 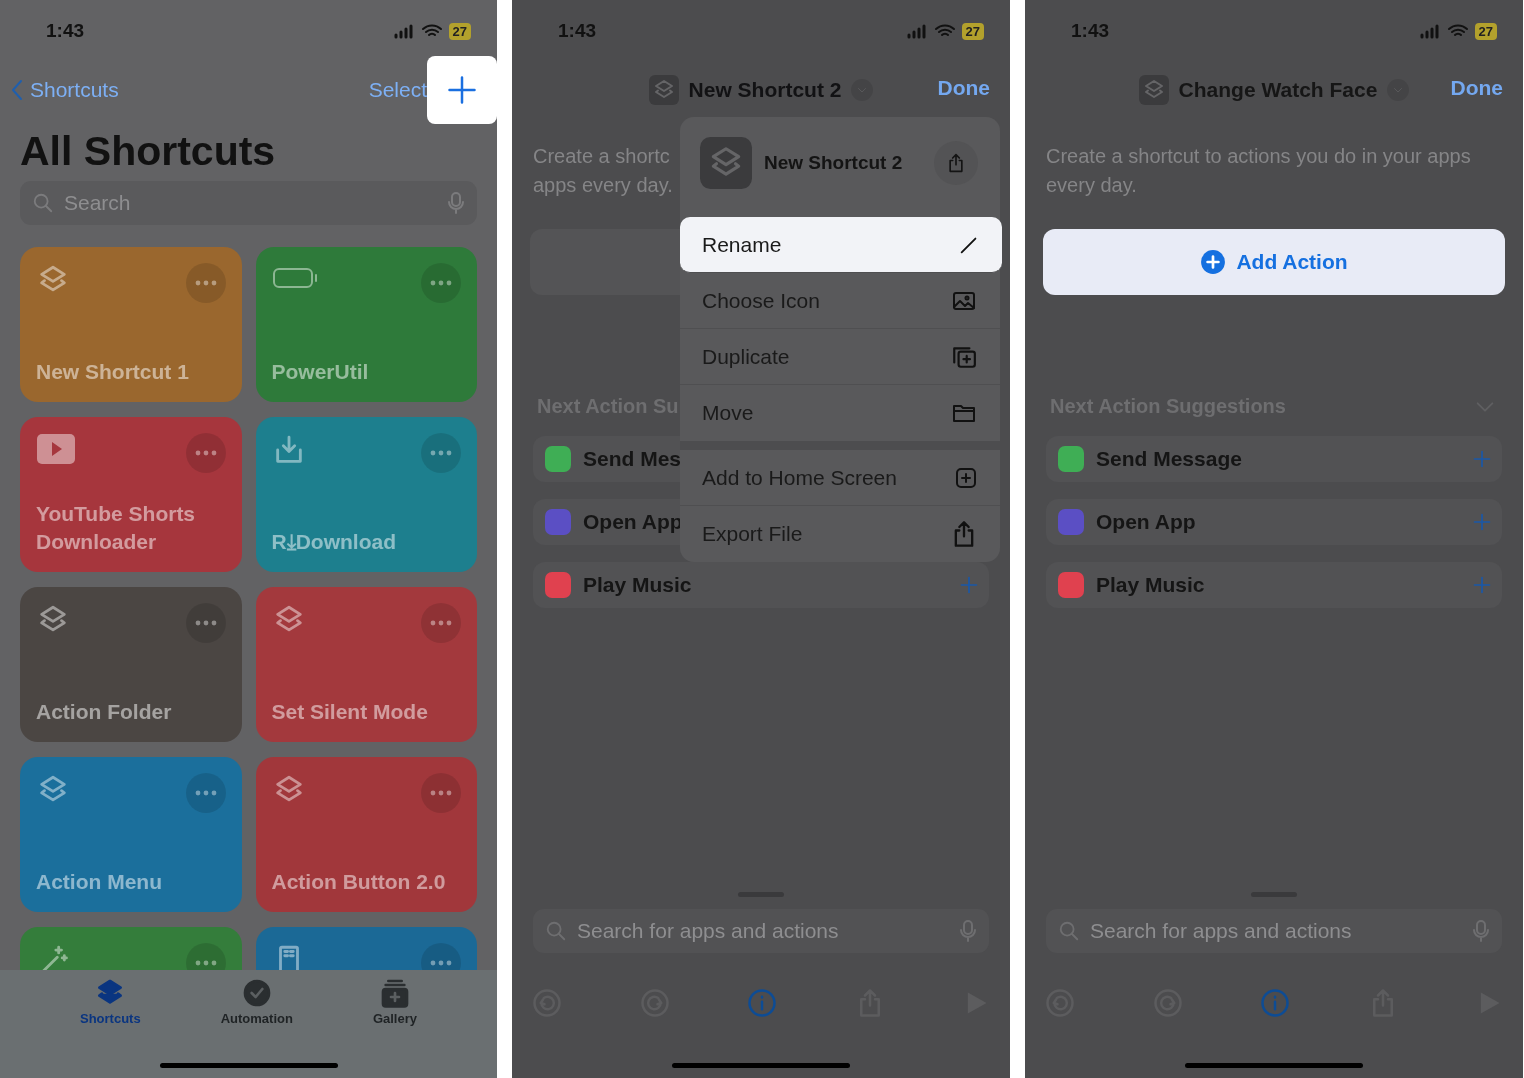 I want to click on menu-item: Add to Home Screen, so click(x=840, y=478).